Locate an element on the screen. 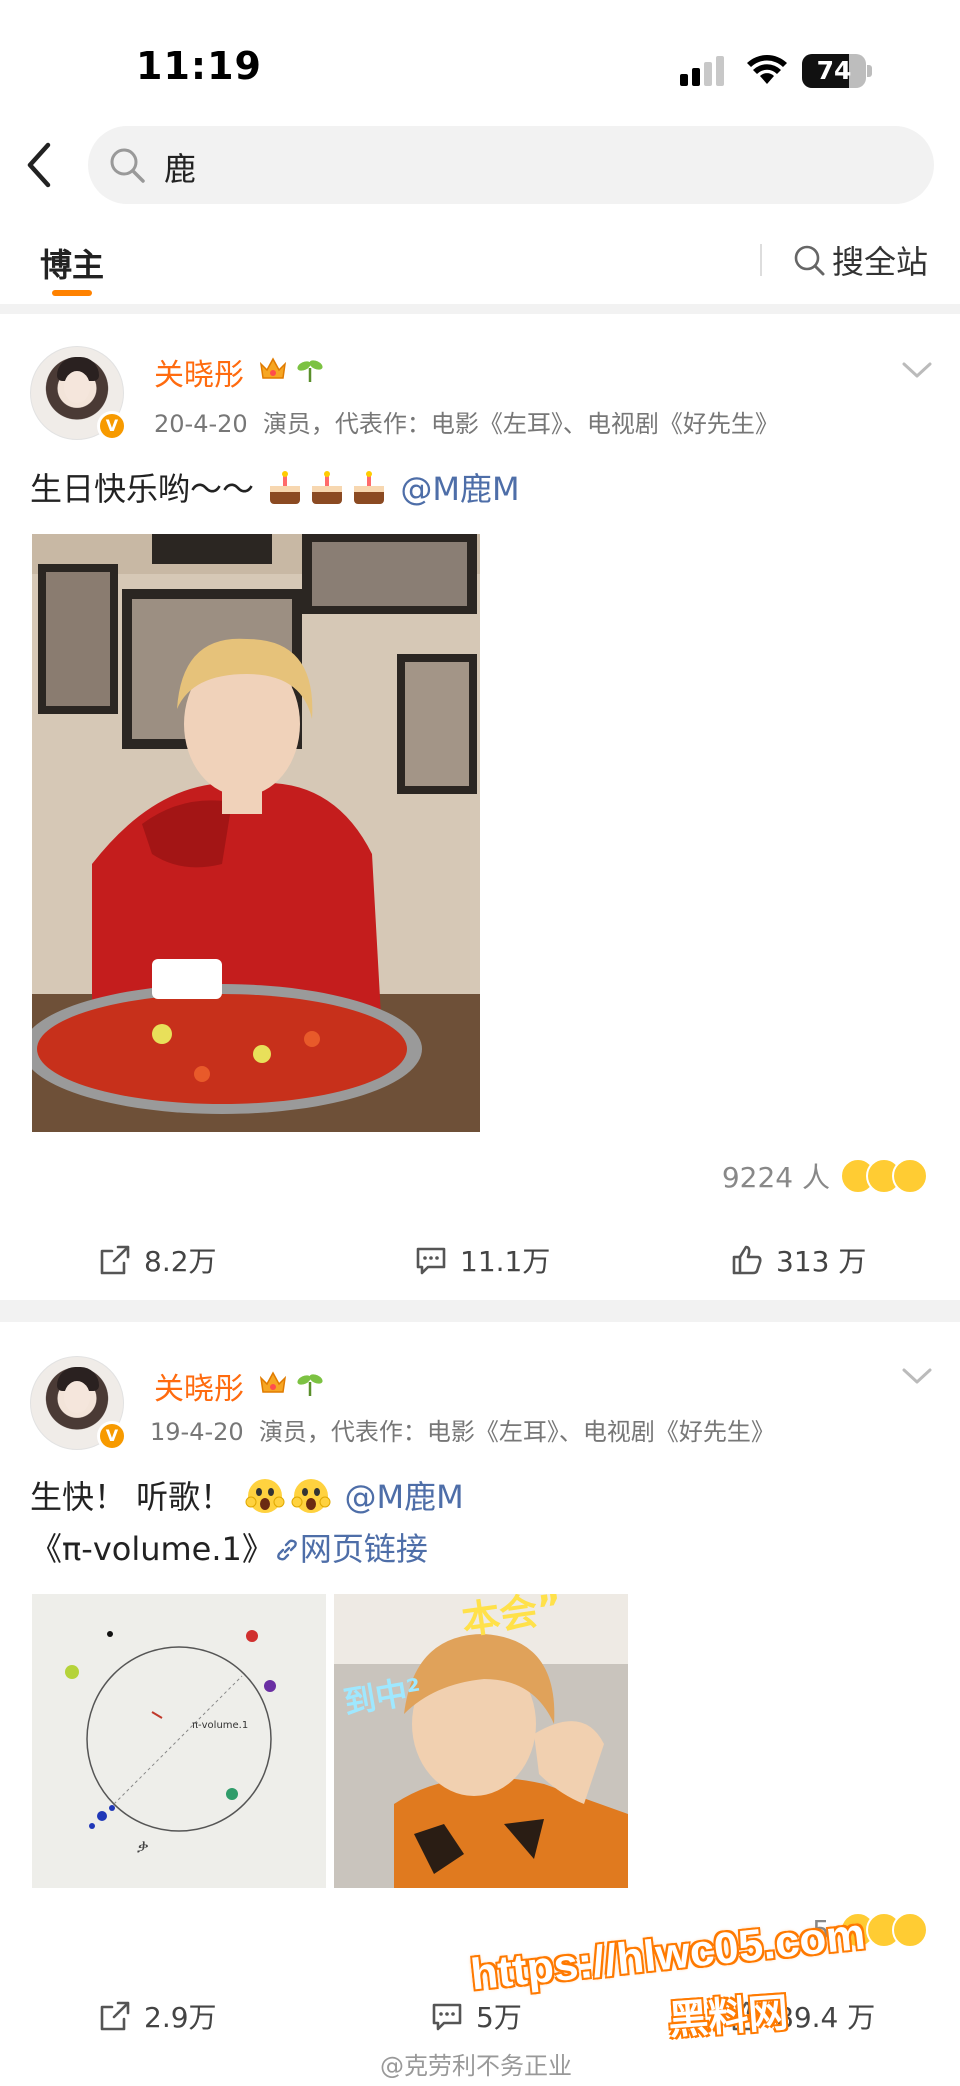 The image size is (960, 2086). post-action-bar: 8.2万 11.1万 313 万 is located at coordinates (480, 1260).